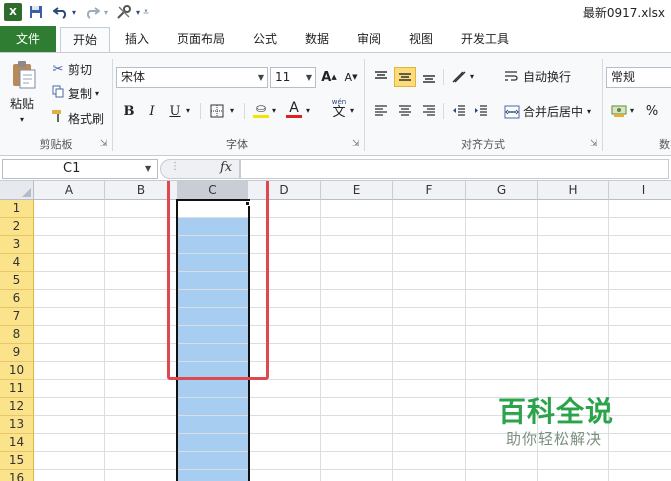  Describe the element at coordinates (22, 119) in the screenshot. I see `paste-dropdown-icon: ▾` at that location.